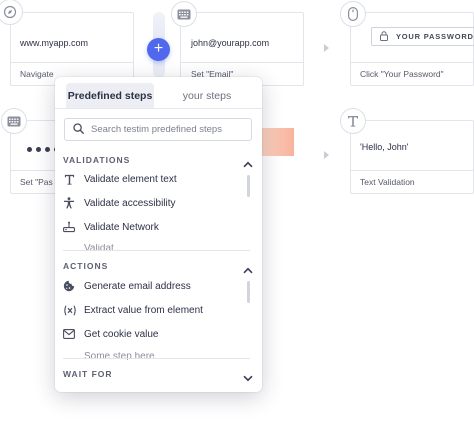  I want to click on step-card-click-password: YOUR PASSWORD Click "Your Password", so click(412, 49).